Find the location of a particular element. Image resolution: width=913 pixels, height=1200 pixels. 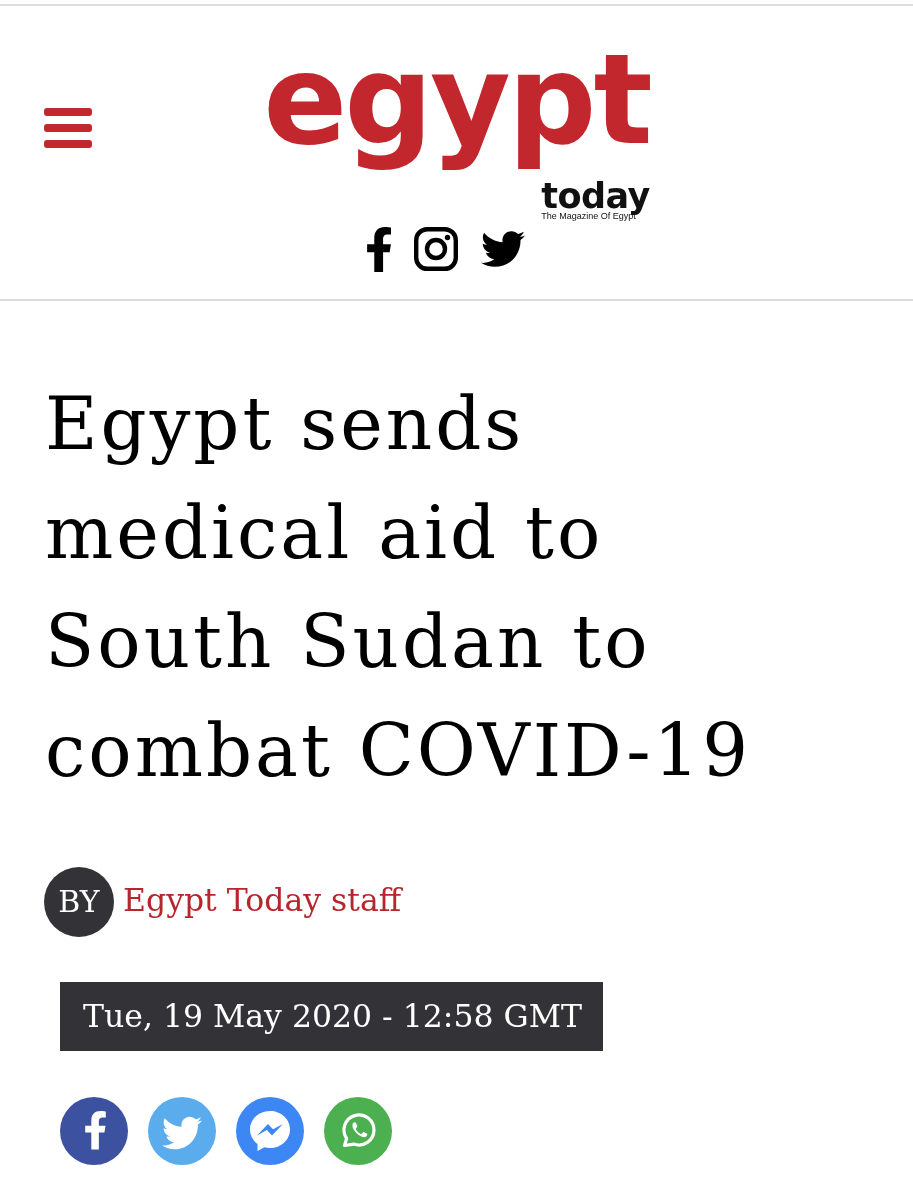

twitter-icon is located at coordinates (502, 249).